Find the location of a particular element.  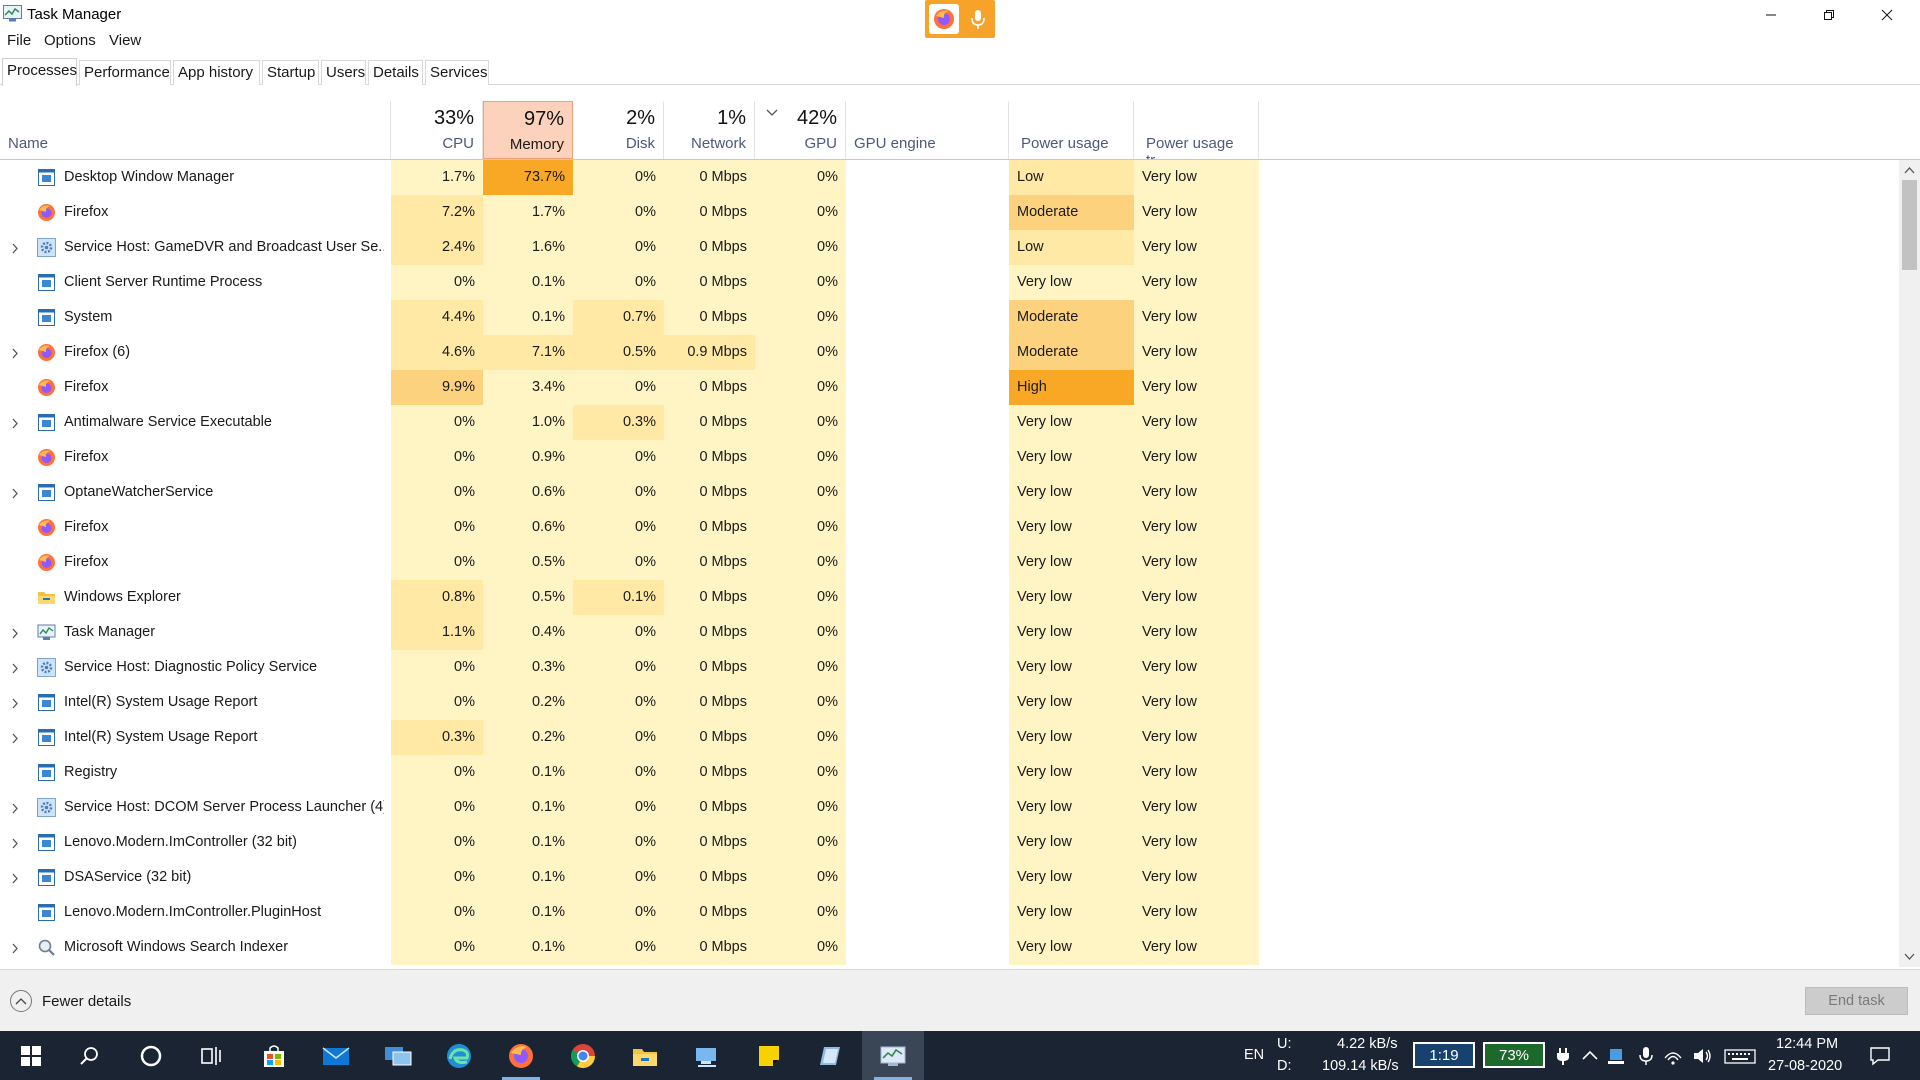

fewer-details-button: Fewer details is located at coordinates (70, 1001).